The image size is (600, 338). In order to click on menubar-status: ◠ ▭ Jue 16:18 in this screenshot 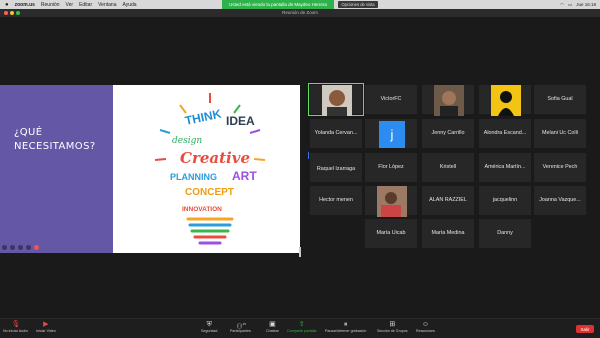, I will do `click(578, 4)`.